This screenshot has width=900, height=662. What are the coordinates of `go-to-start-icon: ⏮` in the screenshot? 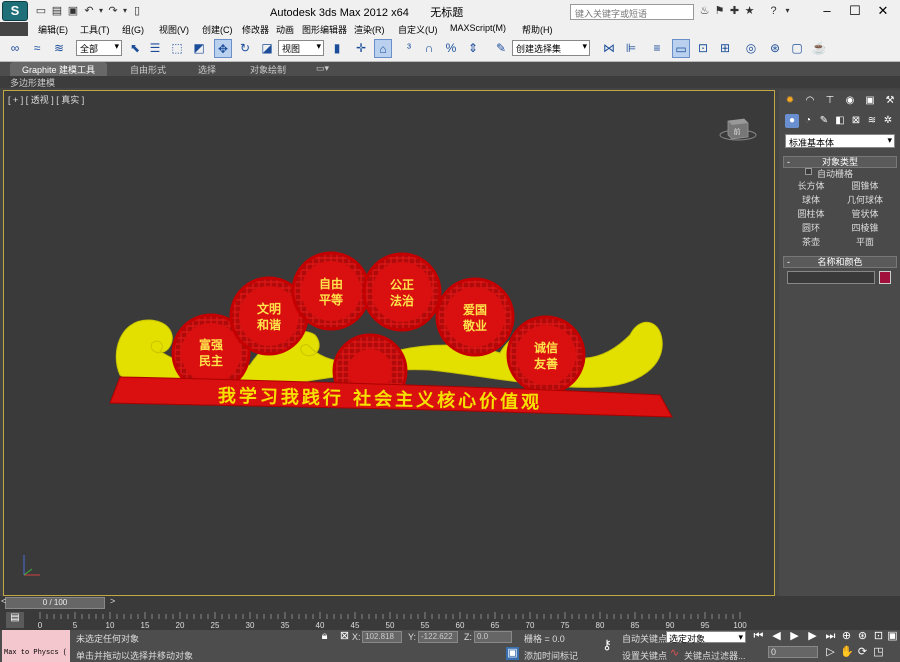 It's located at (758, 636).